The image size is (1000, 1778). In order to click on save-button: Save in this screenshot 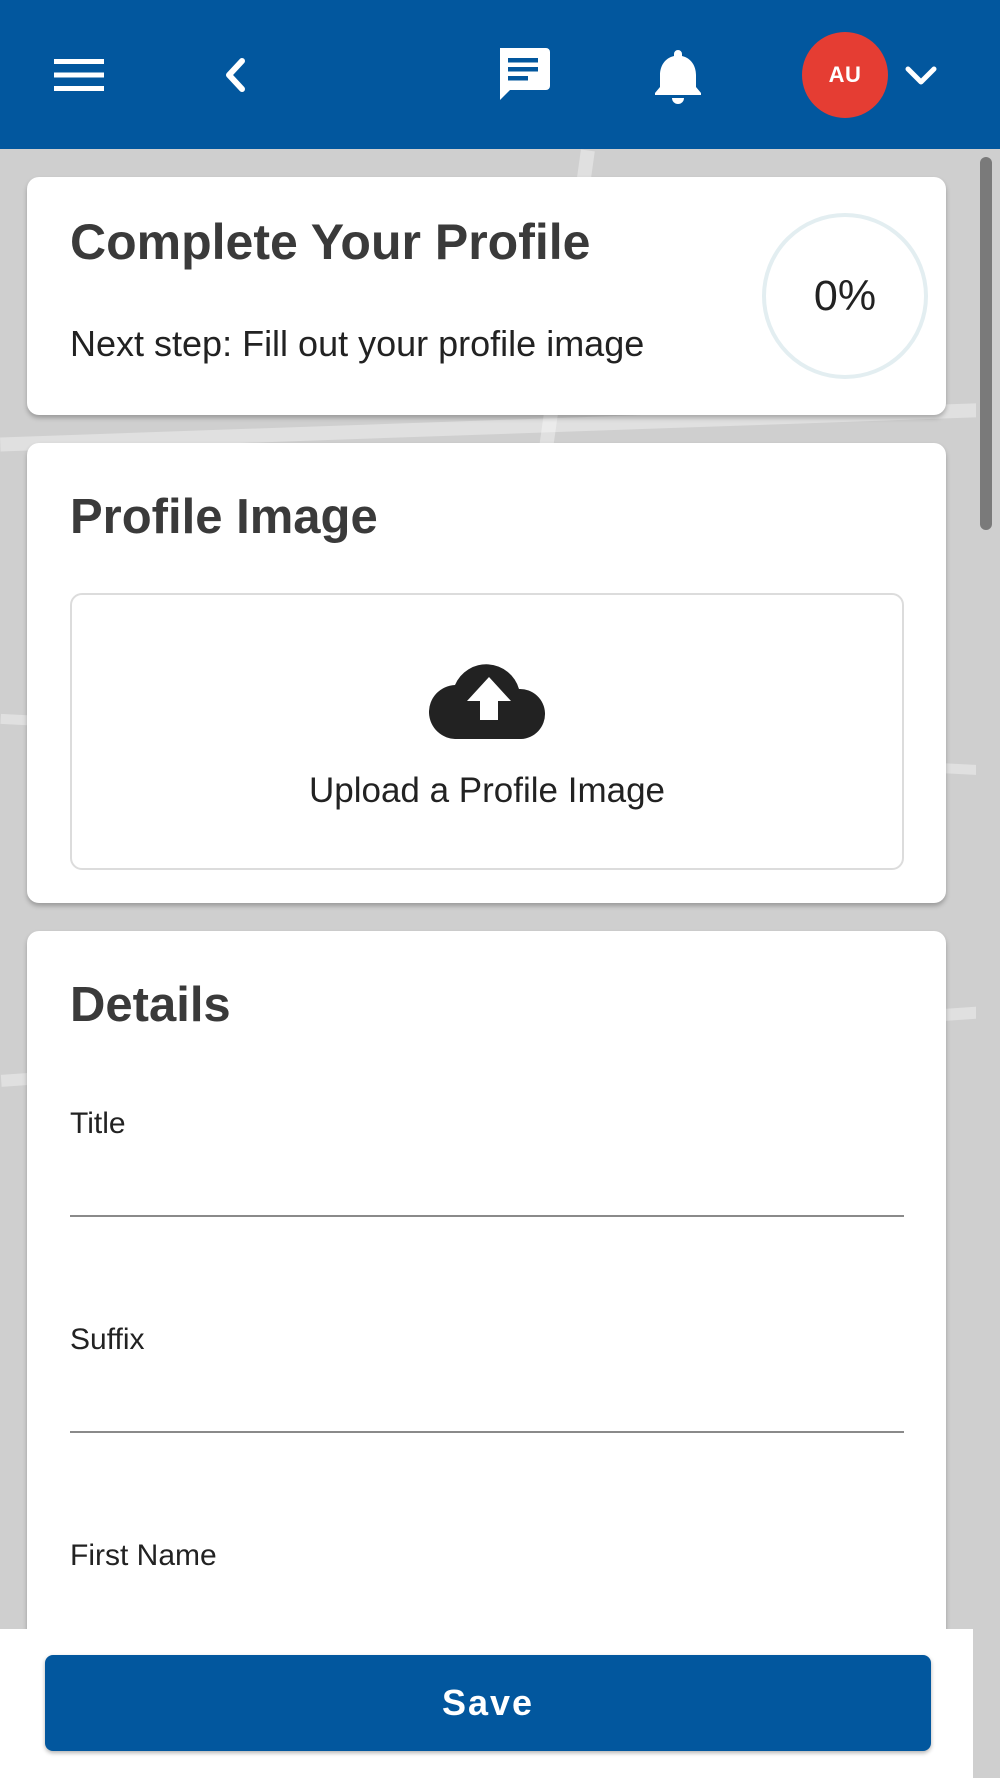, I will do `click(488, 1703)`.